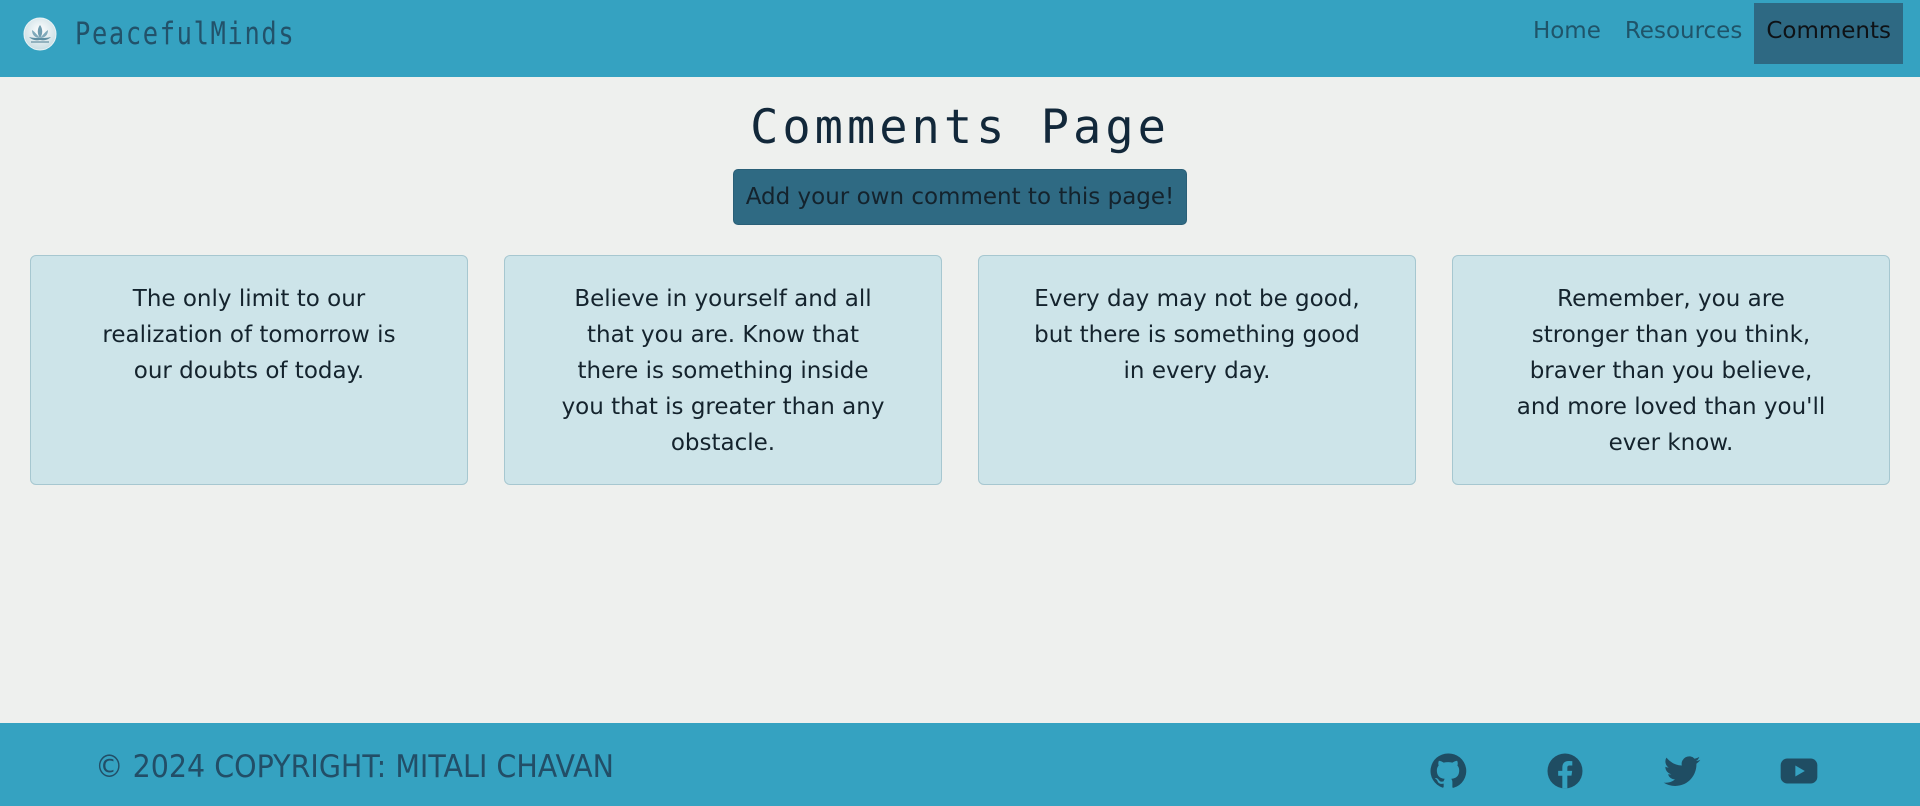 This screenshot has width=1920, height=806. I want to click on lotus-logo-icon, so click(40, 34).